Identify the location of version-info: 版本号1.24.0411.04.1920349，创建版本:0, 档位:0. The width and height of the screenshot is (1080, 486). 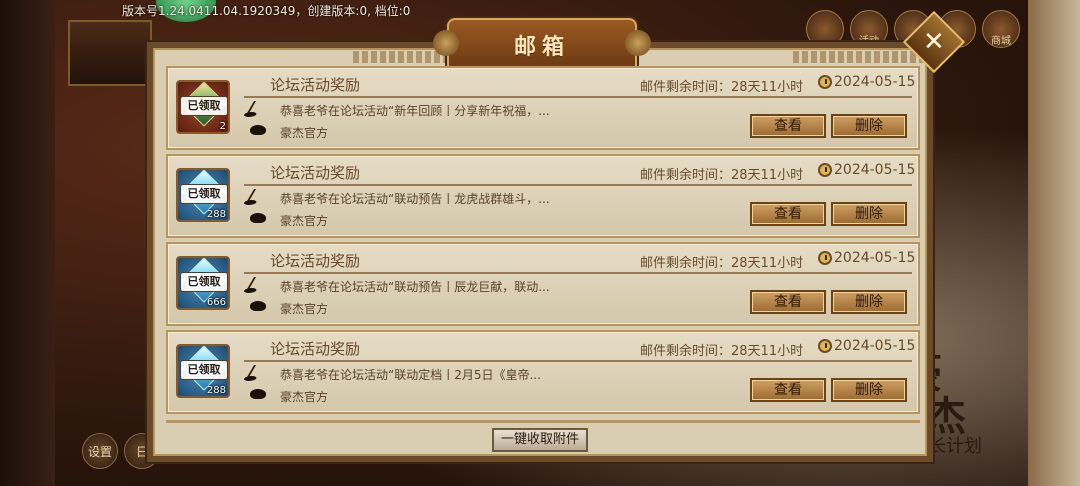
(266, 11).